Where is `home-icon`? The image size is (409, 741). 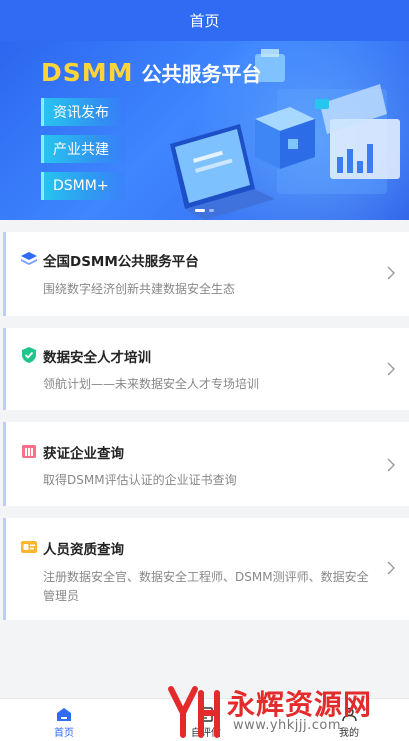 home-icon is located at coordinates (64, 714).